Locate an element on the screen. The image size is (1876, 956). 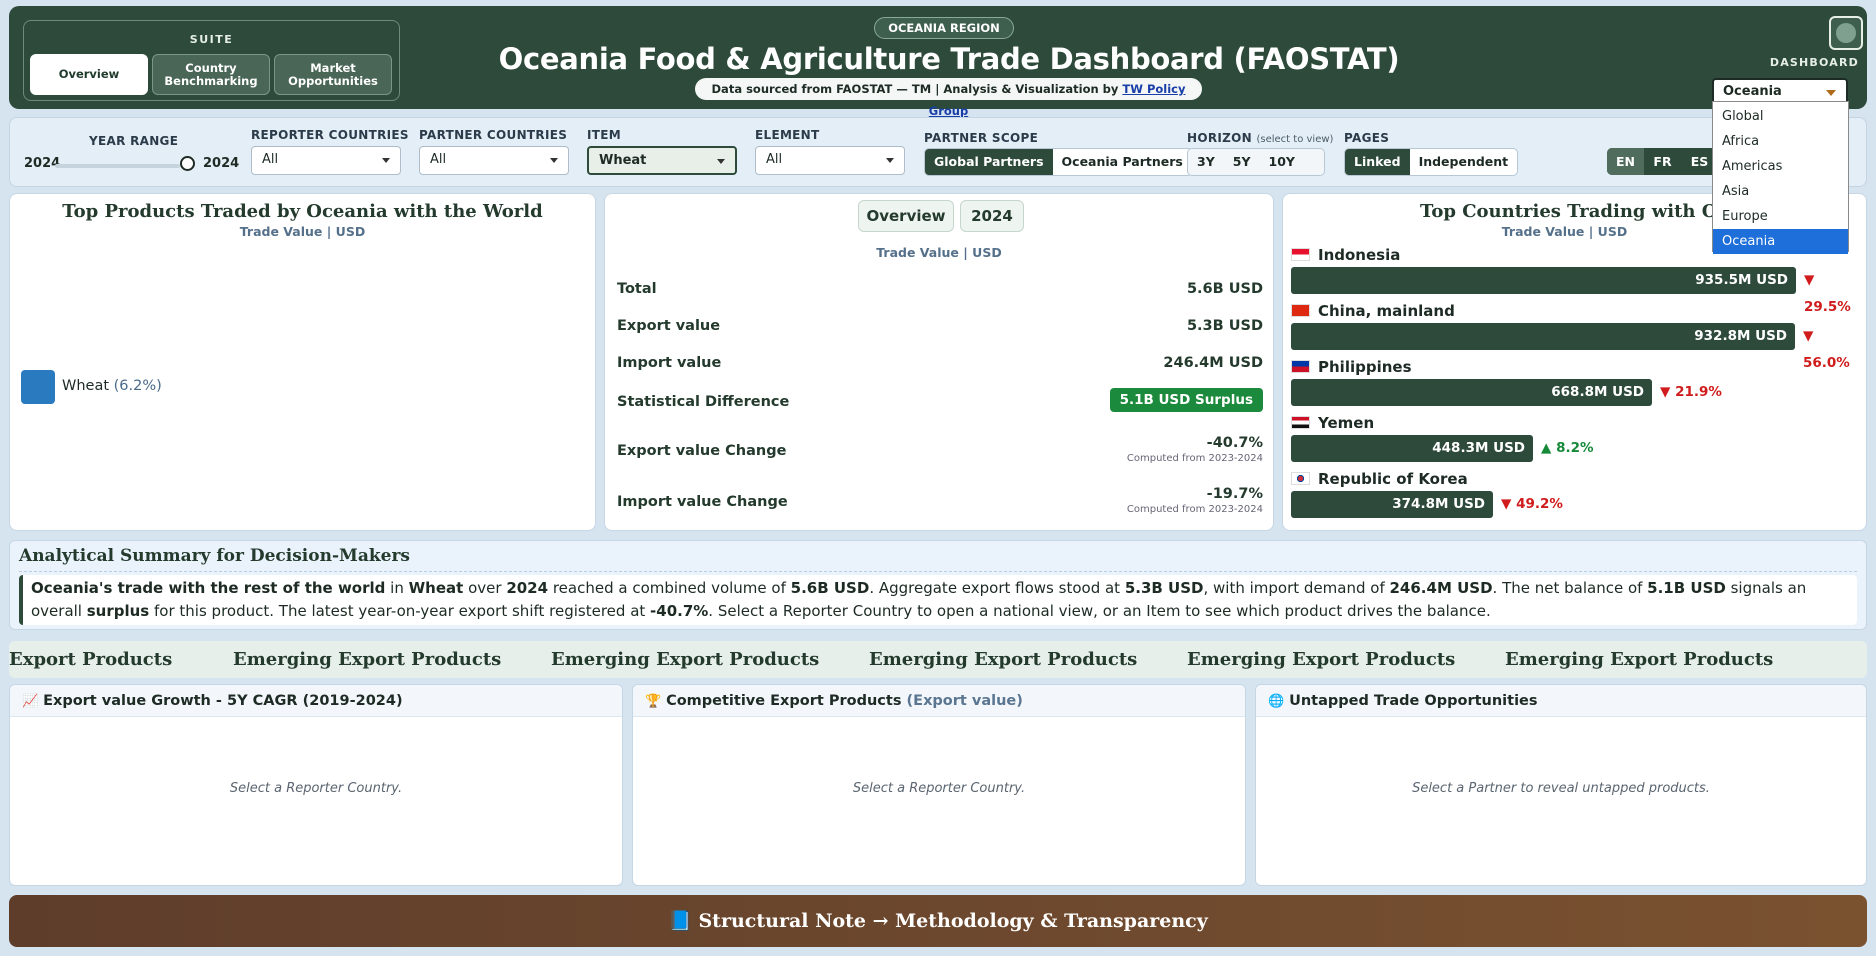
top-products-subtitle: Trade Value | USD is located at coordinates (302, 231).